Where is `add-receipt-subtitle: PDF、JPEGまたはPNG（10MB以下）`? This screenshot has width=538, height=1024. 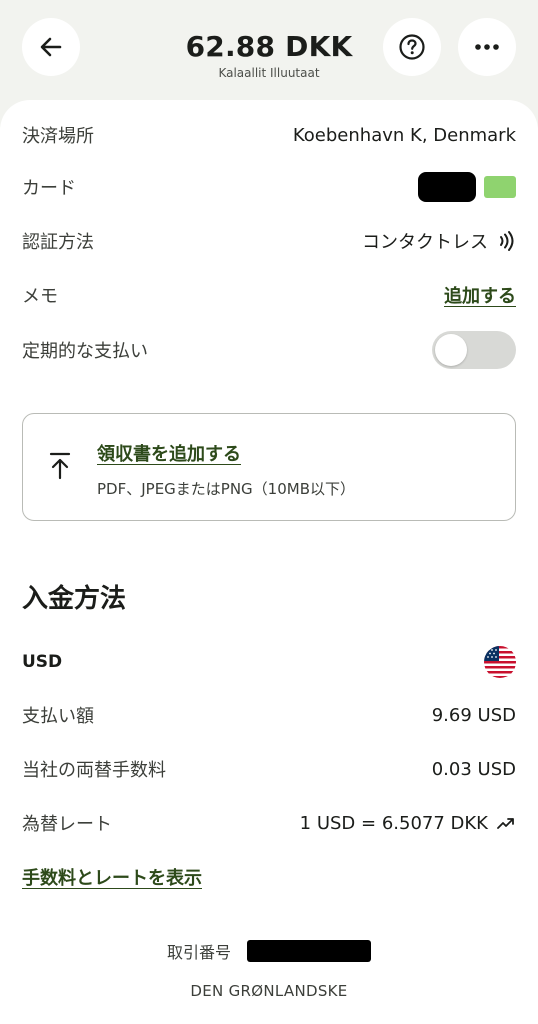
add-receipt-subtitle: PDF、JPEGまたはPNG（10MB以下） is located at coordinates (226, 489).